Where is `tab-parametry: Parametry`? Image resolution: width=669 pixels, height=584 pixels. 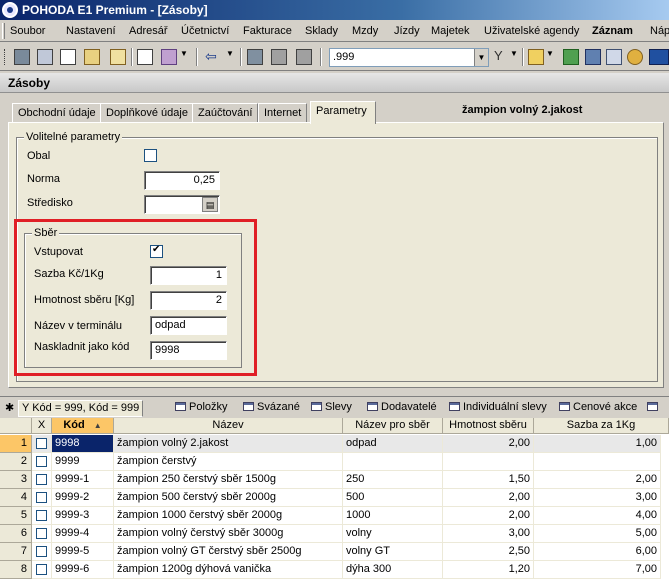 tab-parametry: Parametry is located at coordinates (343, 112).